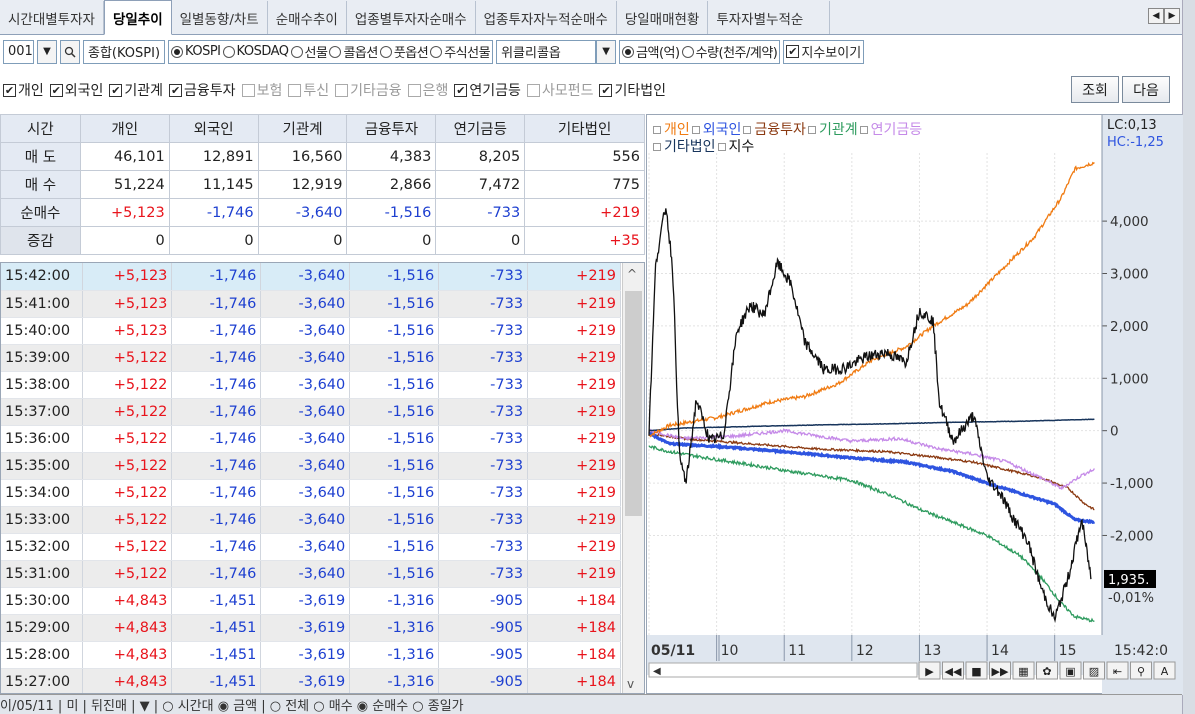 This screenshot has width=1195, height=714. What do you see at coordinates (1146, 89) in the screenshot?
I see `next-button: 다음` at bounding box center [1146, 89].